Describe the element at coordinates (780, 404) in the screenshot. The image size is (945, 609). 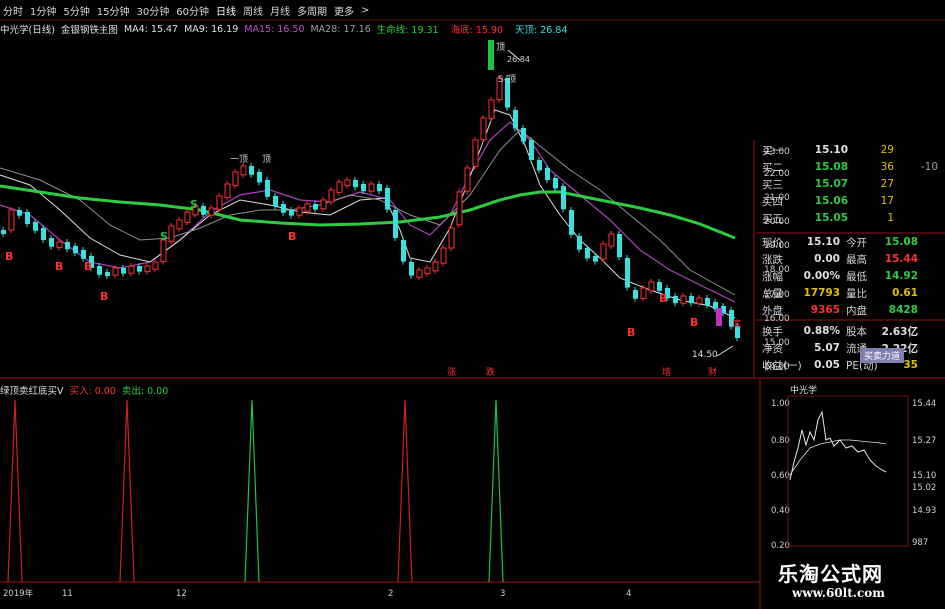
I see `sub-axis-tick: 1.00` at that location.